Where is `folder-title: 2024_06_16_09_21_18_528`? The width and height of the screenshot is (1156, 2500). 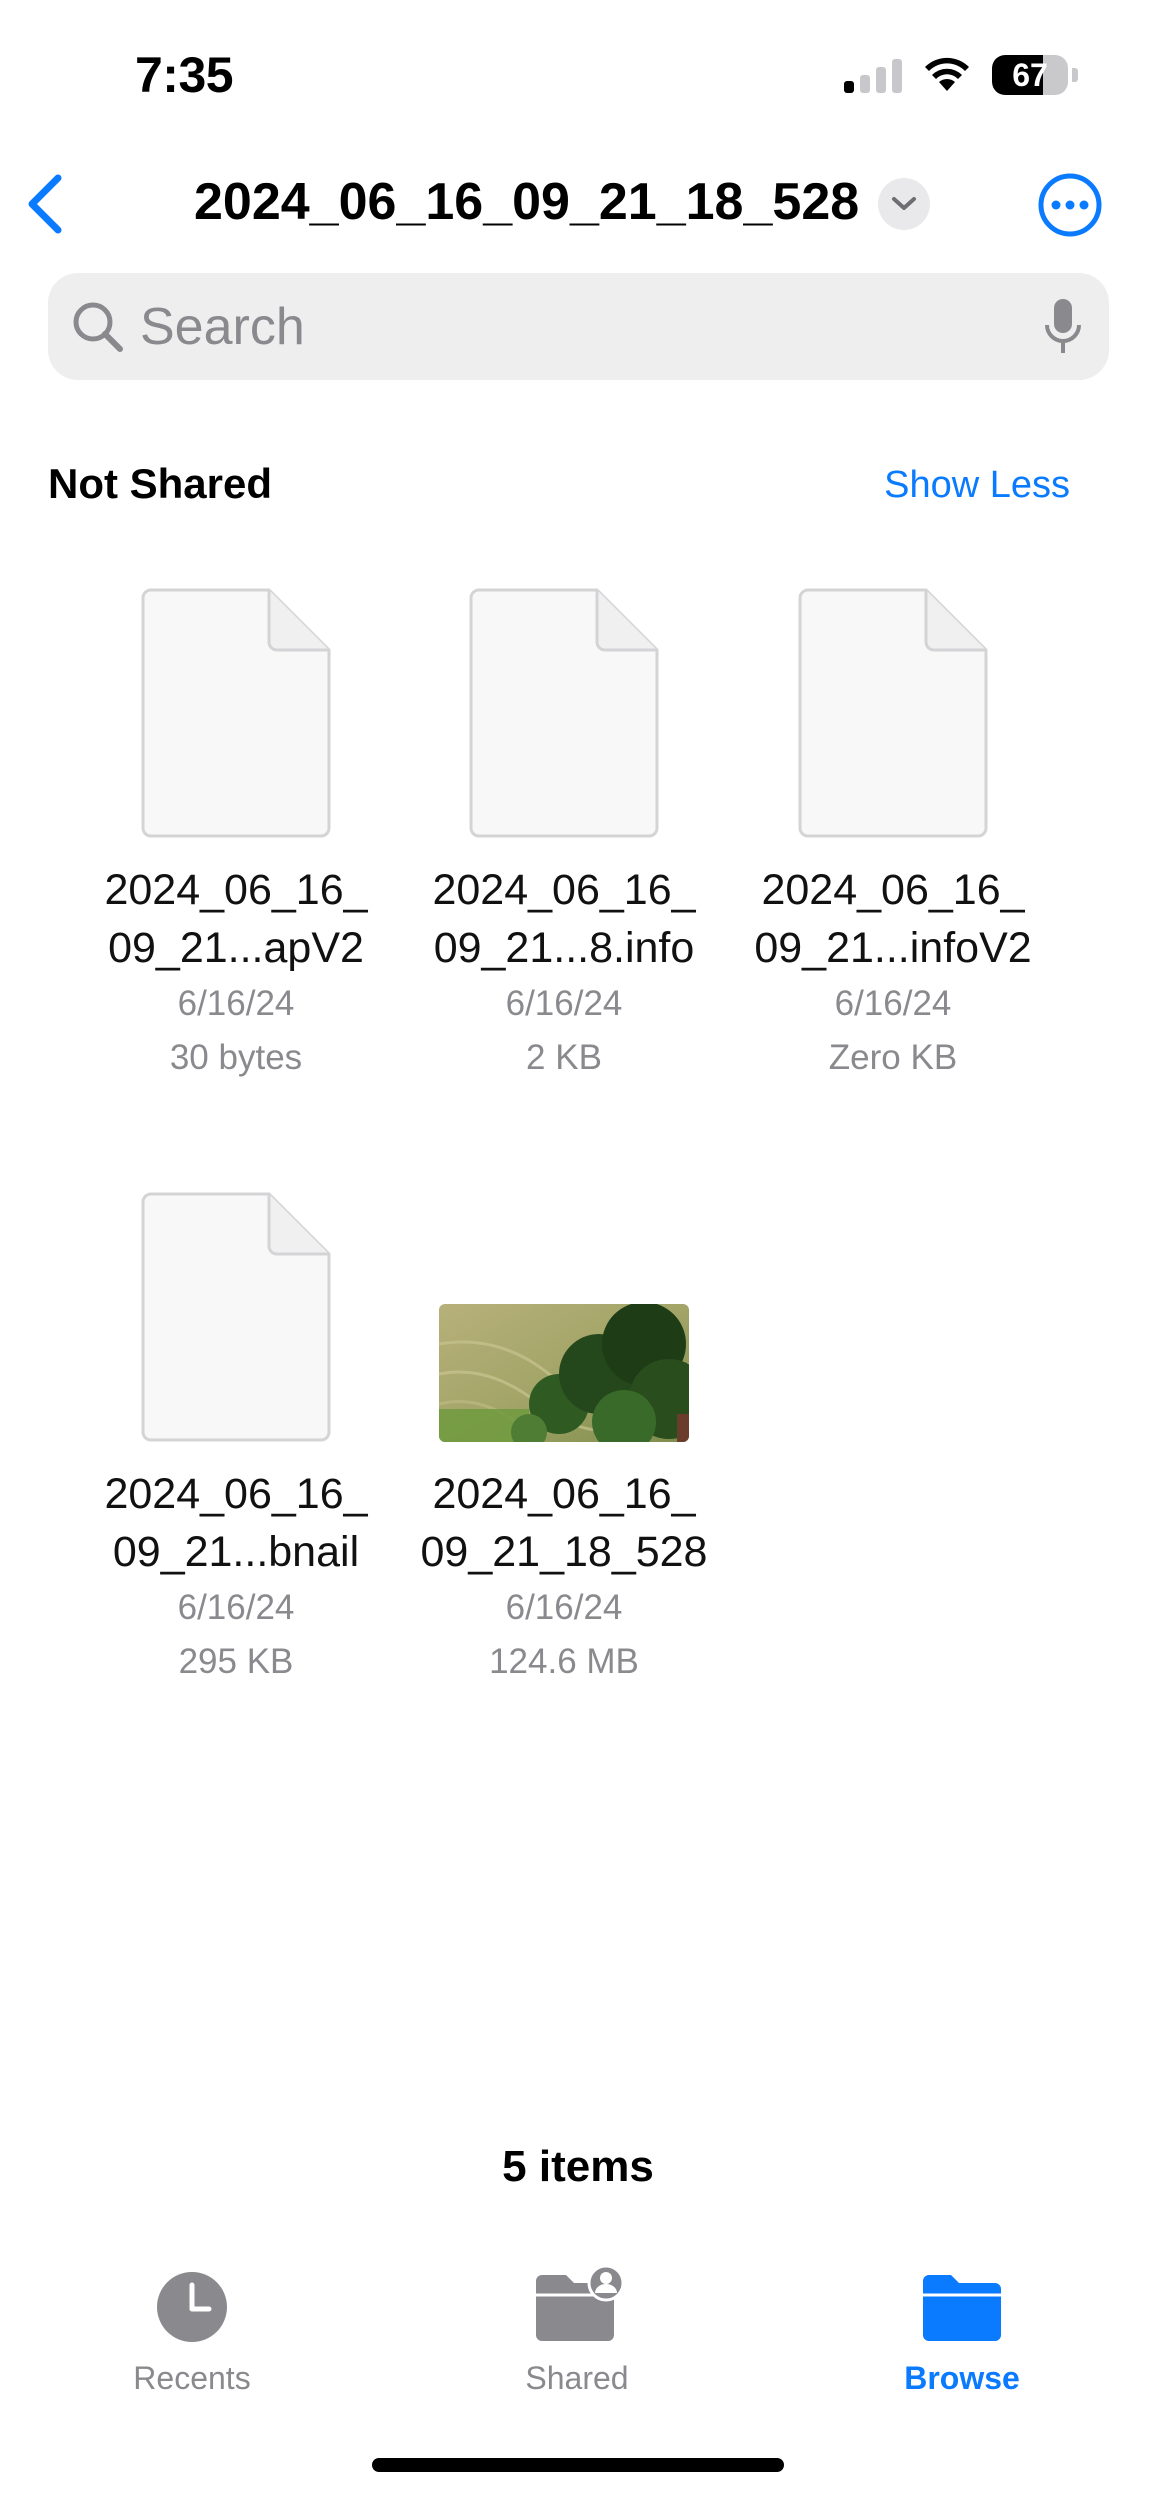
folder-title: 2024_06_16_09_21_18_528 is located at coordinates (526, 202).